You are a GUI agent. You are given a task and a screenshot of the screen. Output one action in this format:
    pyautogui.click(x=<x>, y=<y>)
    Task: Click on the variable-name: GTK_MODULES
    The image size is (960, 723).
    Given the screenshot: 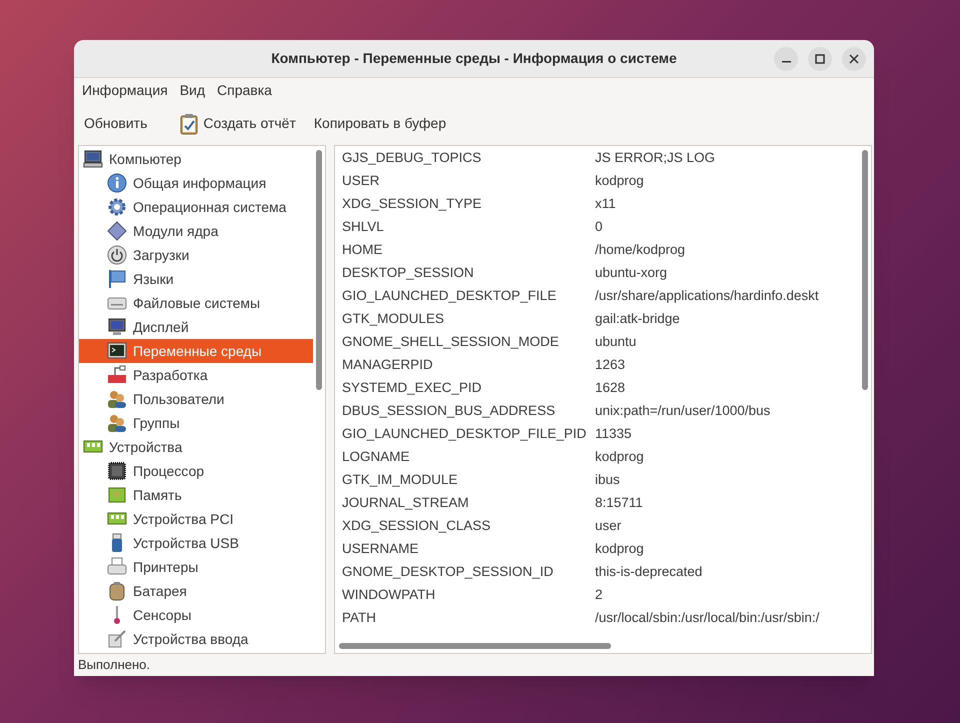 What is the action you would take?
    pyautogui.click(x=394, y=319)
    